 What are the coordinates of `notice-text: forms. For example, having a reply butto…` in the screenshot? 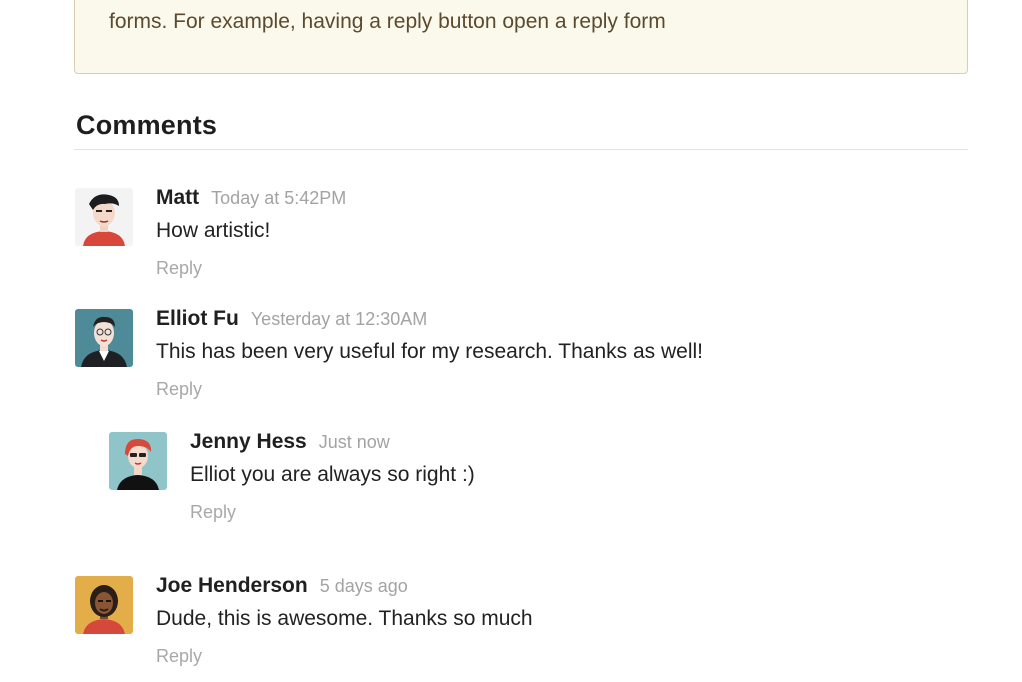 It's located at (387, 21).